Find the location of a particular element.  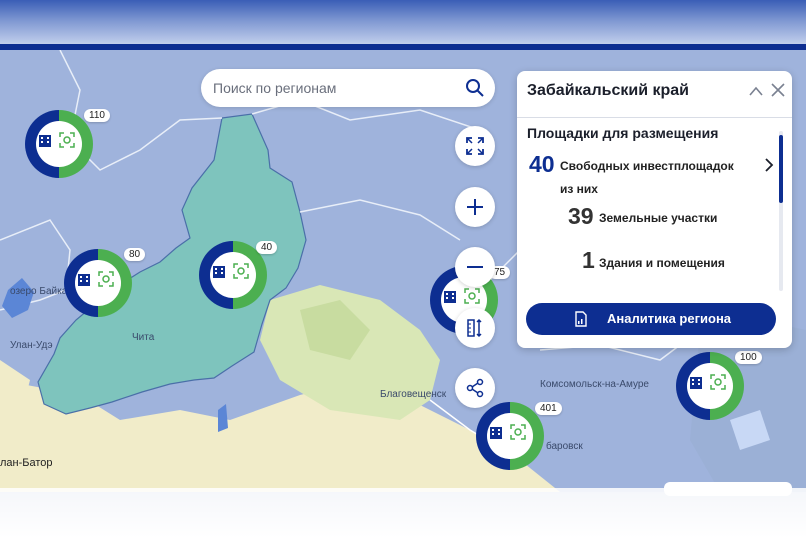

marker-count-badge: 110 is located at coordinates (97, 115).